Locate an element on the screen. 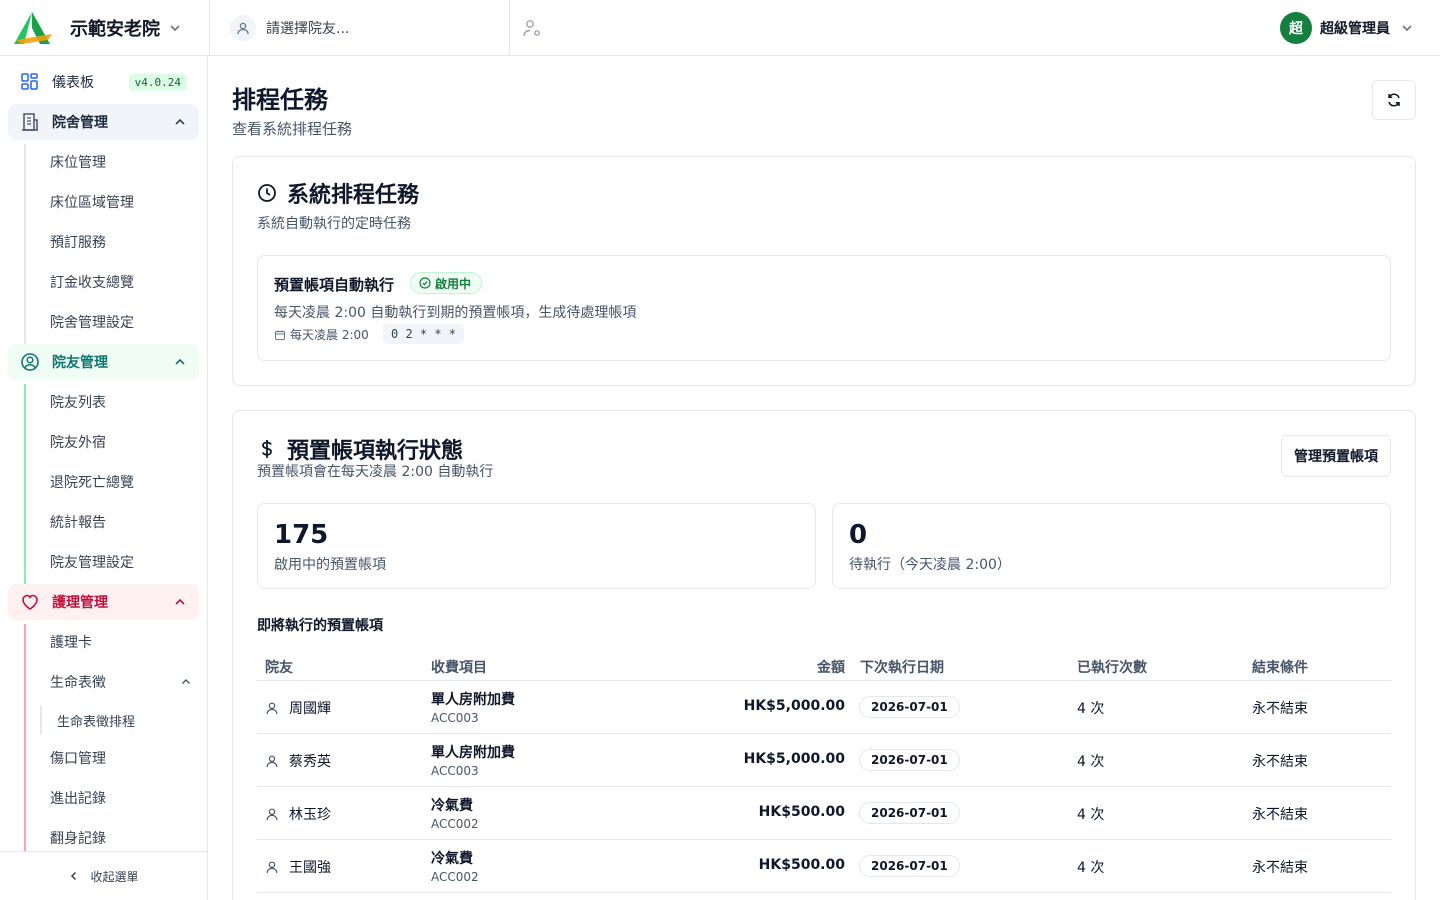 The width and height of the screenshot is (1440, 900). sidebar-group-facility: 院舍管理 is located at coordinates (103, 122).